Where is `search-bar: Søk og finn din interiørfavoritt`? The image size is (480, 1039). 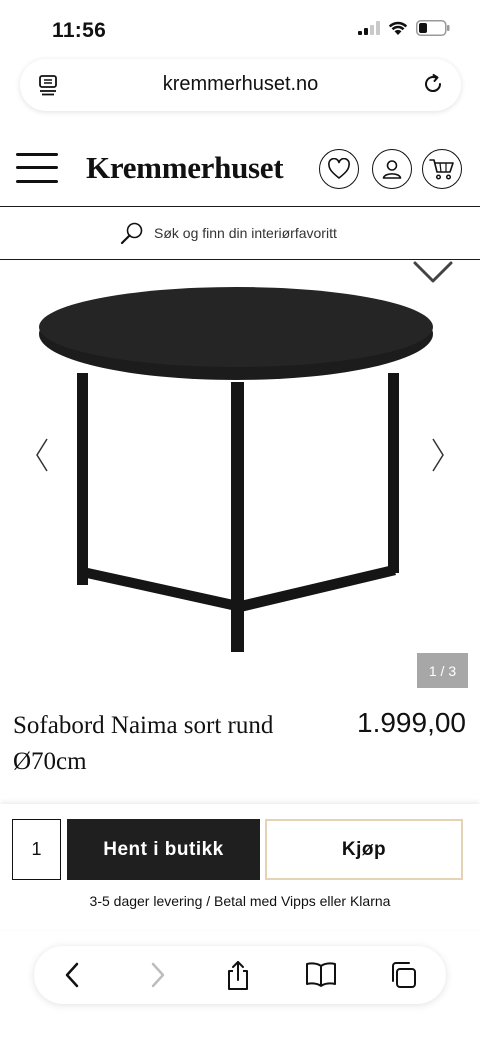 search-bar: Søk og finn din interiørfavoritt is located at coordinates (240, 233).